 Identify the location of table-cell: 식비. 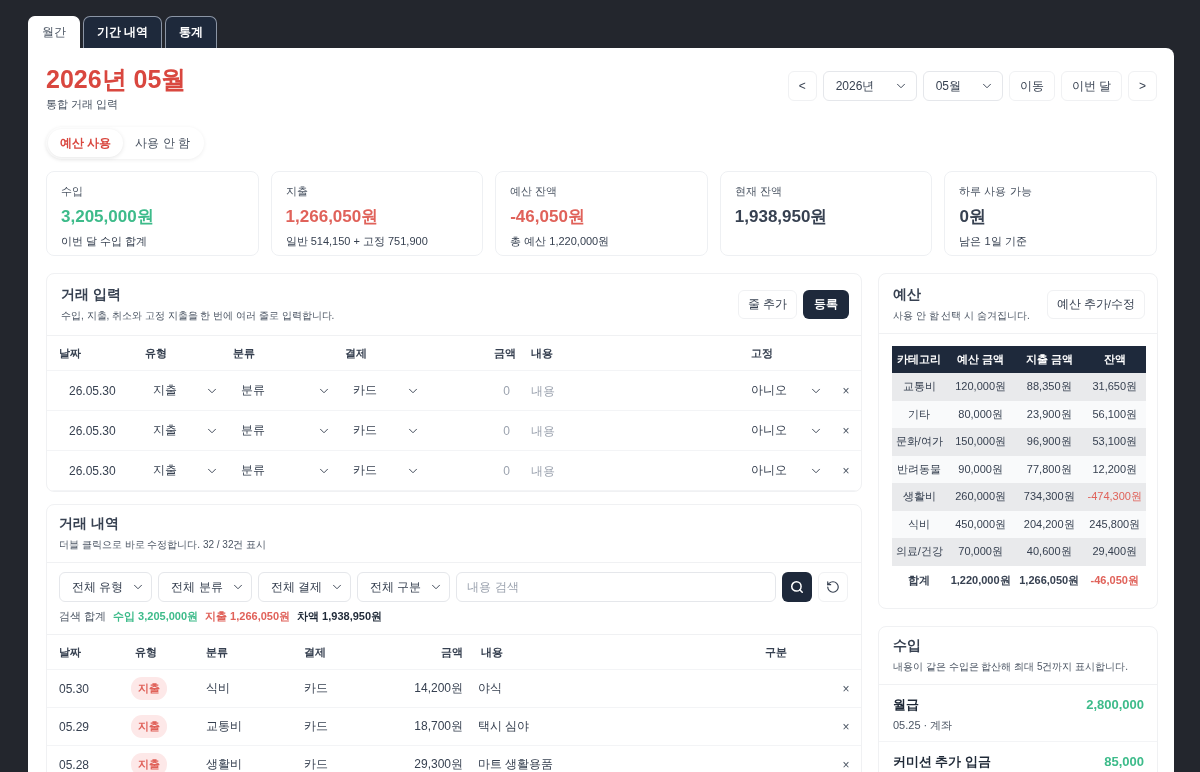
(919, 524).